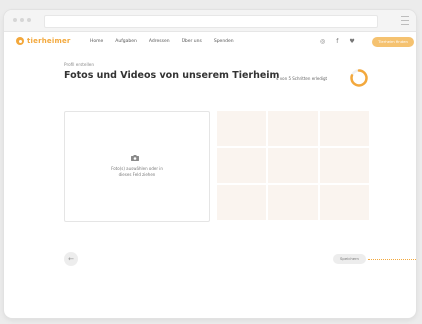  Describe the element at coordinates (405, 20) in the screenshot. I see `menu-icon` at that location.